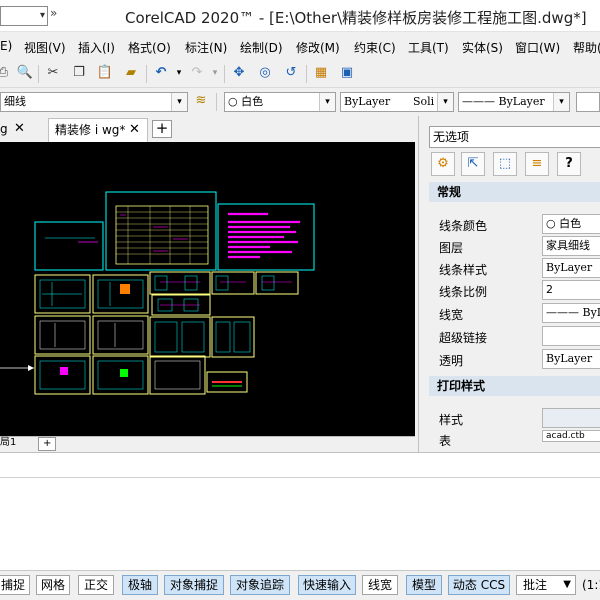  Describe the element at coordinates (367, 101) in the screenshot. I see `linetype-combo-value: ByLayer` at that location.